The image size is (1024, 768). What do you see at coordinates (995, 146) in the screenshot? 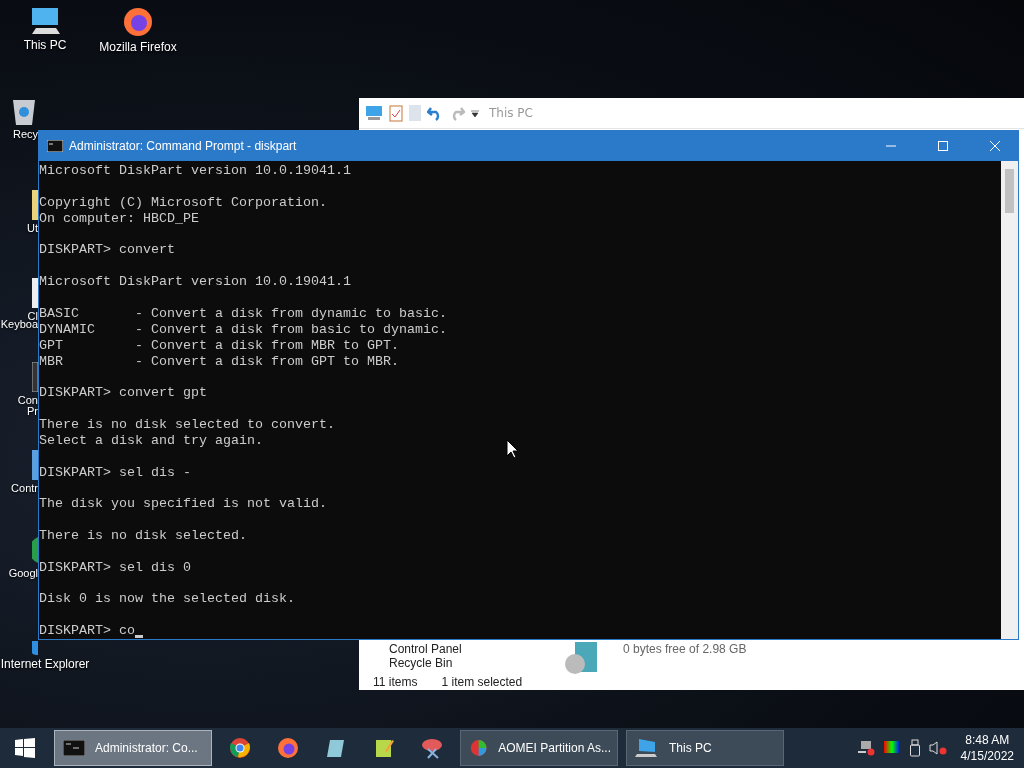
I see `close-icon` at bounding box center [995, 146].